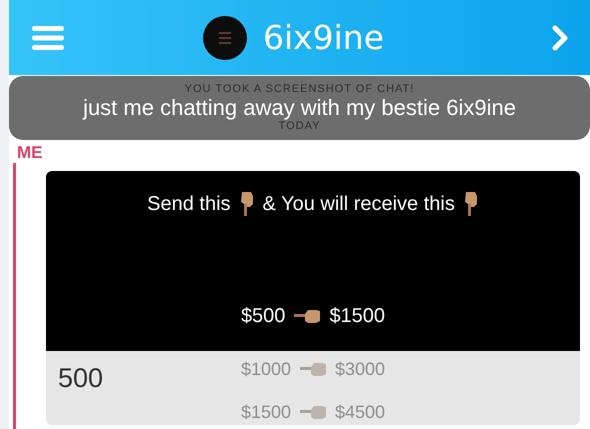 The height and width of the screenshot is (429, 590). I want to click on caption-text: just me chatting away with my bestie 6ix9ine, so click(299, 108).